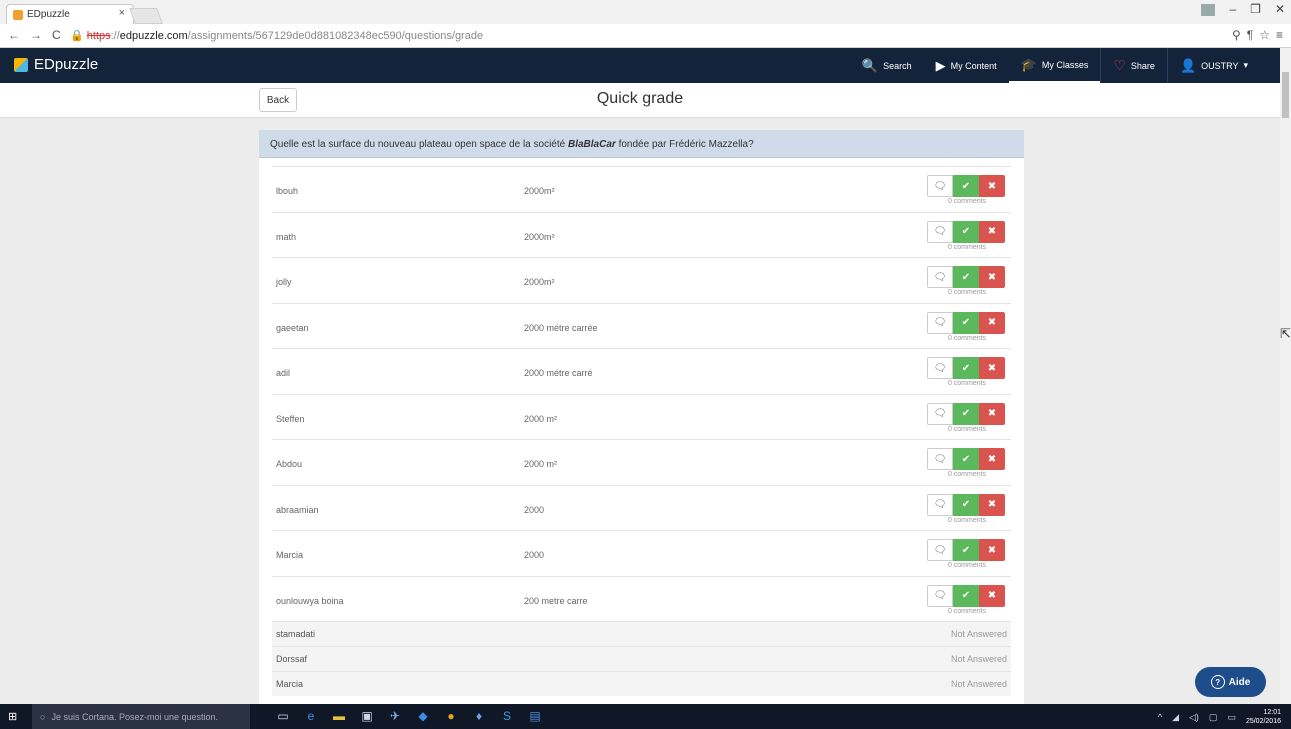 This screenshot has height=729, width=1291. I want to click on new-tab-button, so click(146, 16).